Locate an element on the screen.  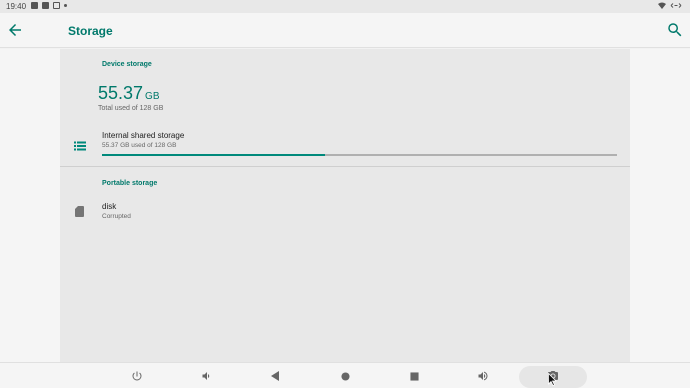
volume-up-icon is located at coordinates (483, 376).